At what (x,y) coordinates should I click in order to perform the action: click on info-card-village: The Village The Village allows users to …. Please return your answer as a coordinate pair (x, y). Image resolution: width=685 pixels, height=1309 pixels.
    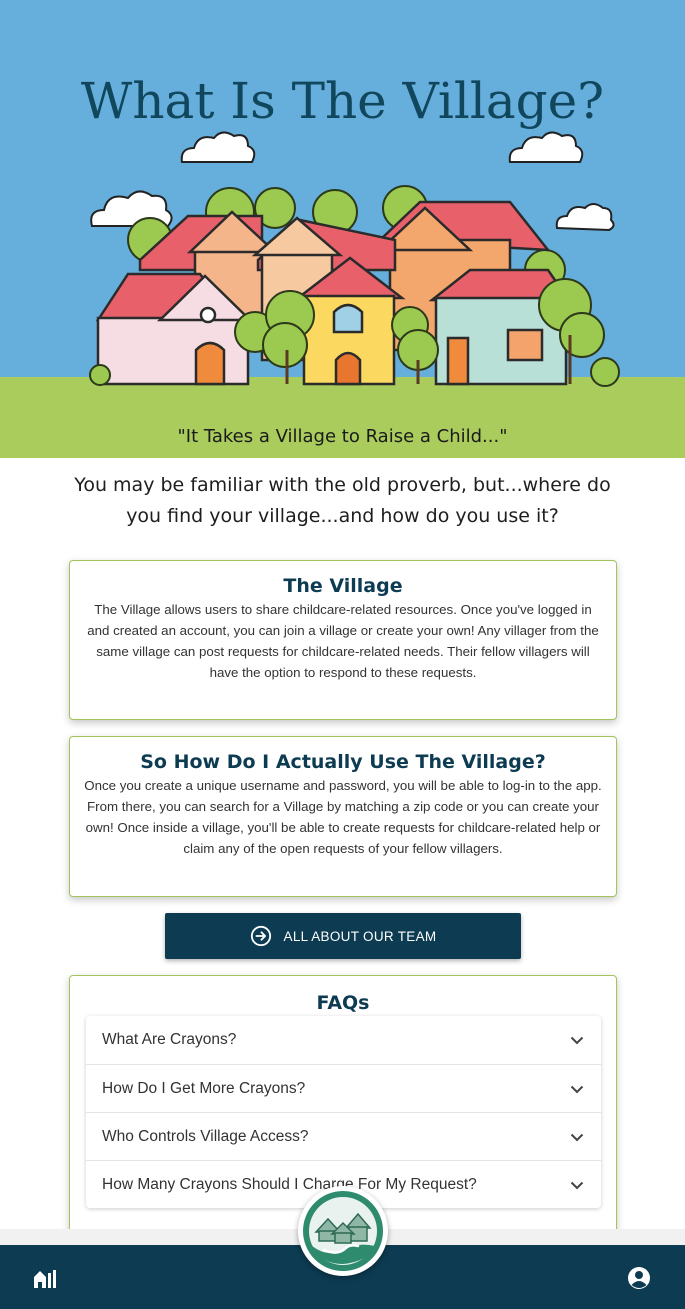
    Looking at the image, I should click on (343, 640).